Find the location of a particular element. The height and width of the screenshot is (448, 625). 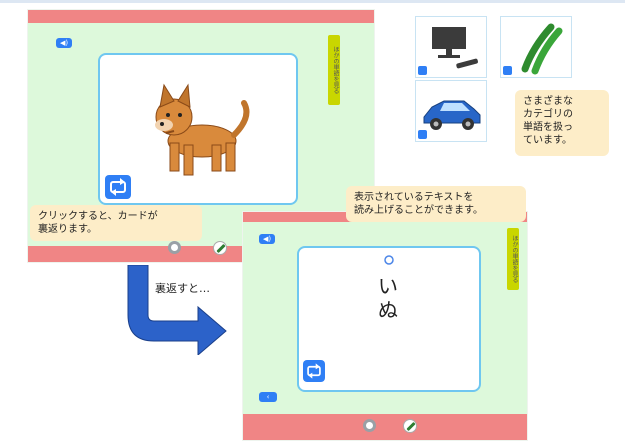

category-tile-cucumber is located at coordinates (536, 47).